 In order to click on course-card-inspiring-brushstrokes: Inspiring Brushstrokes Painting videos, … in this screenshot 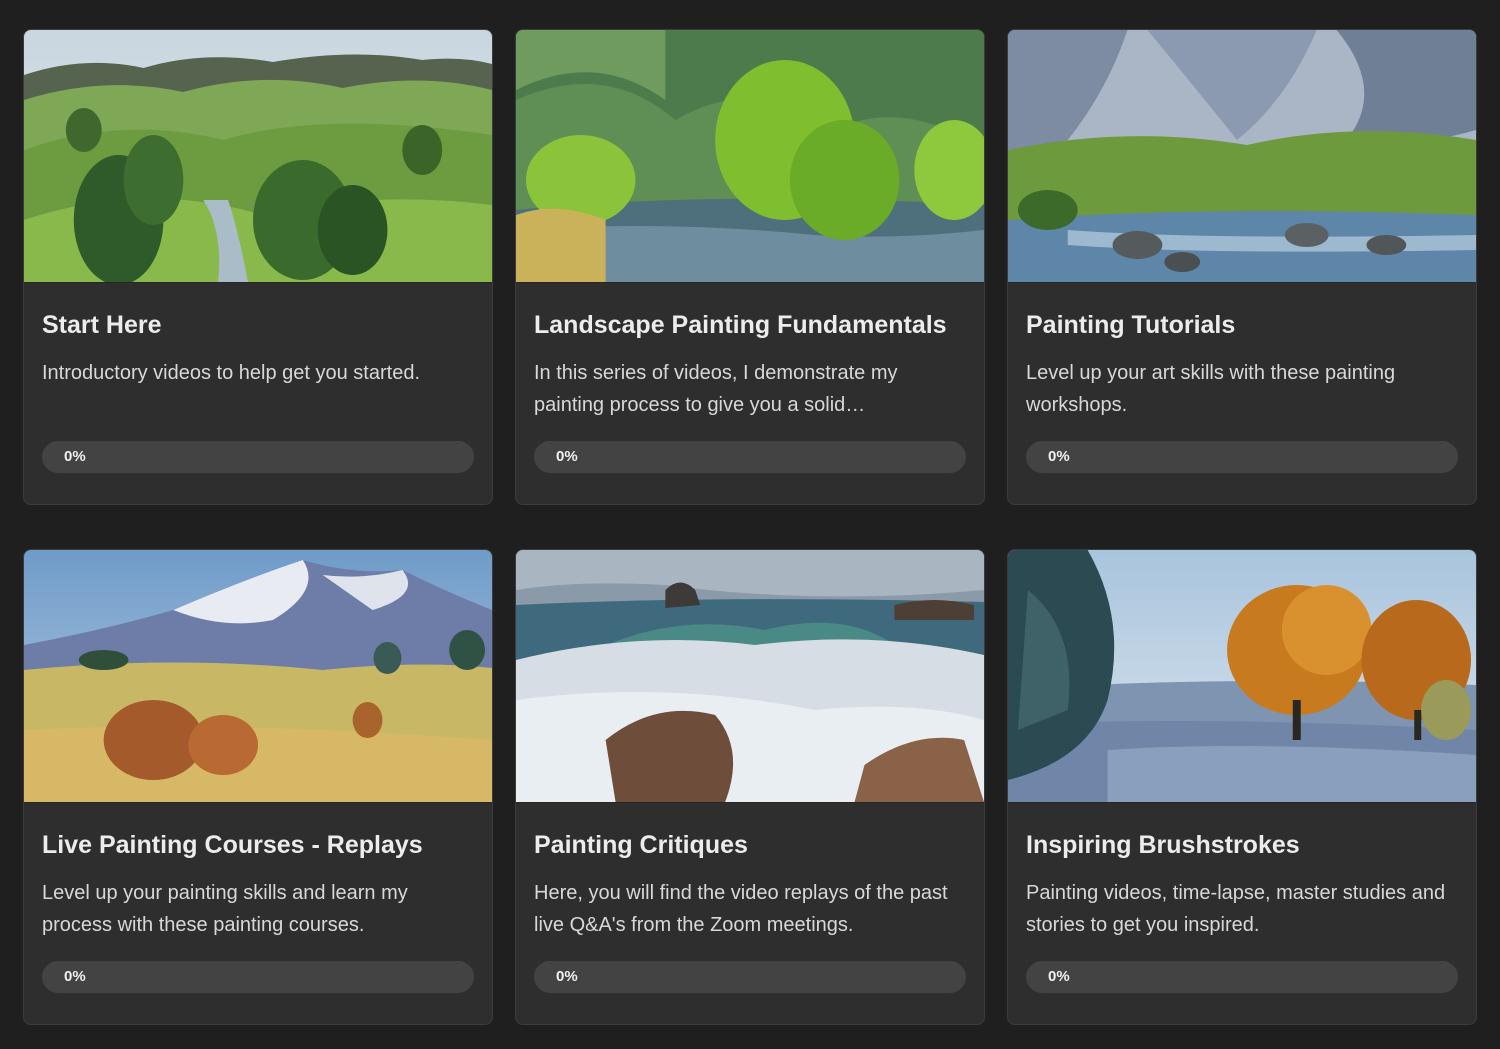, I will do `click(1242, 787)`.